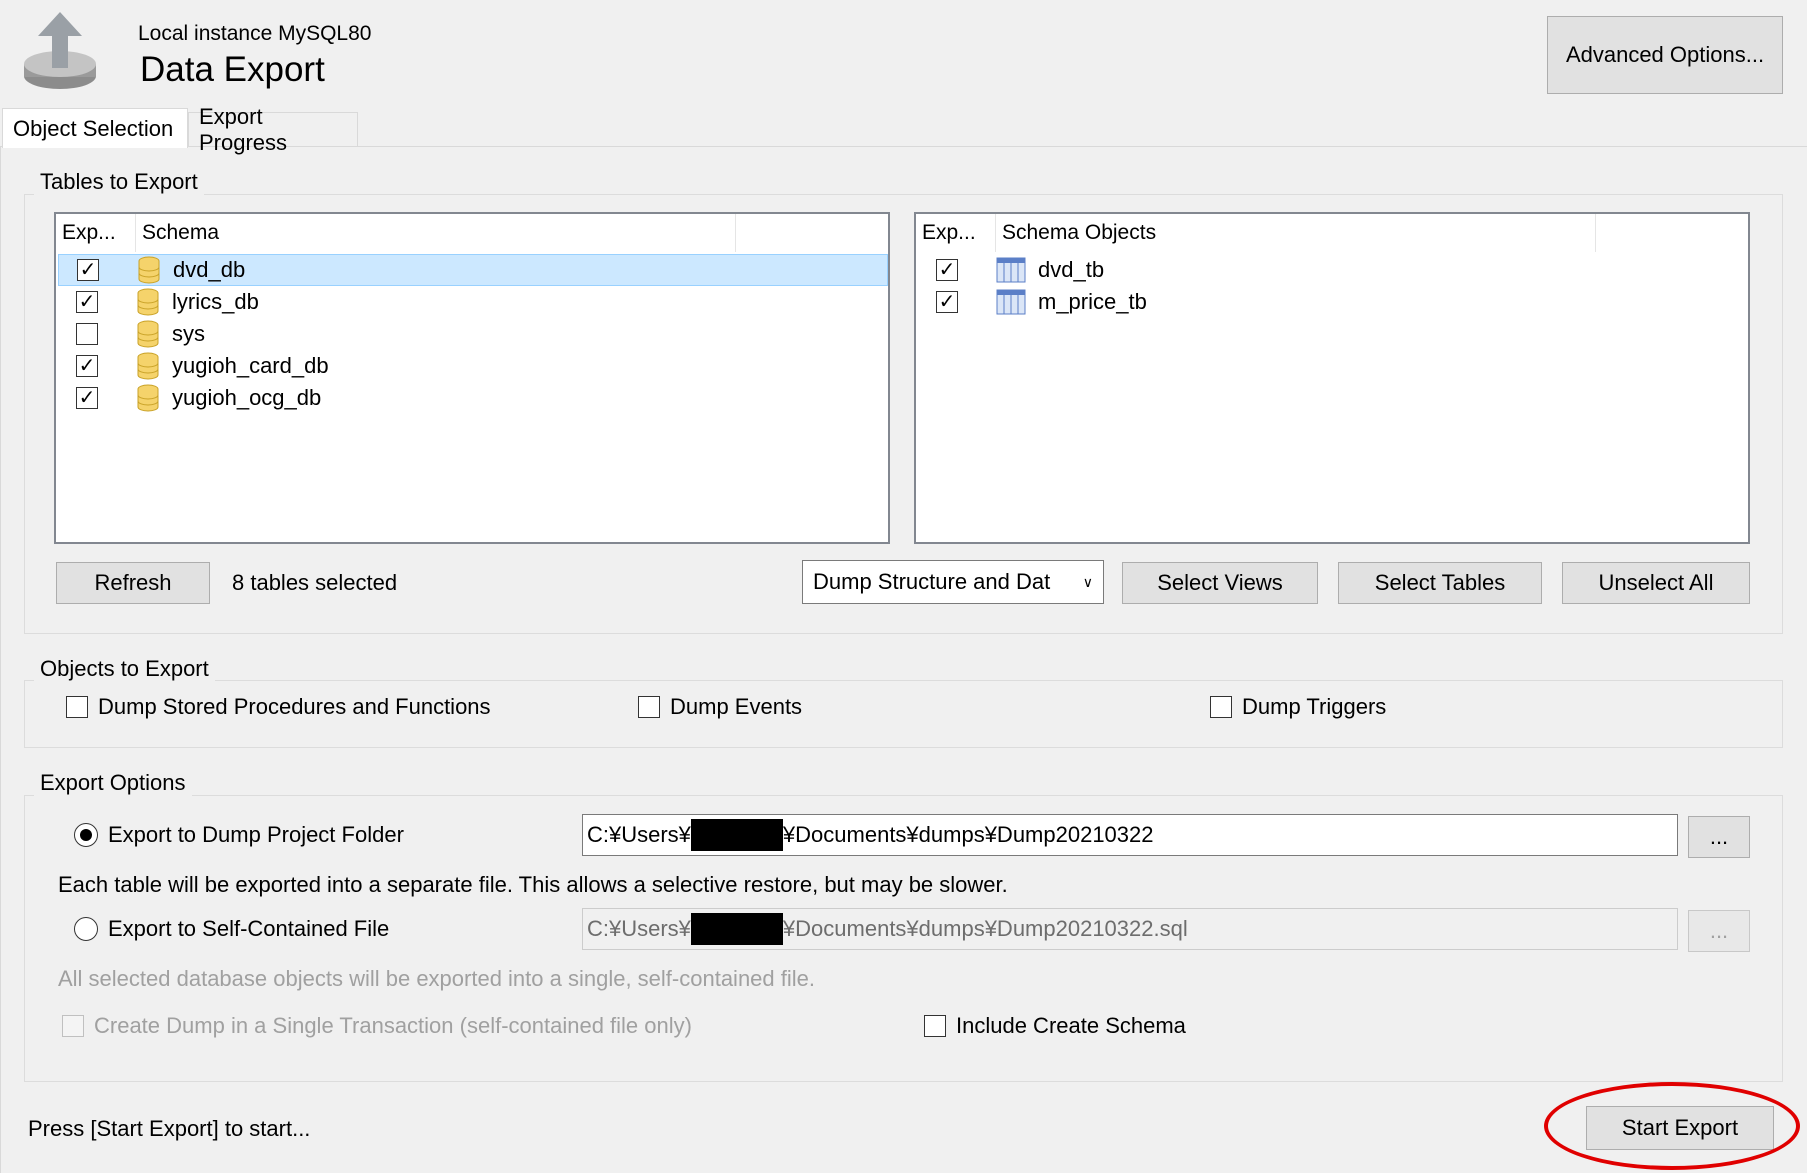 The height and width of the screenshot is (1173, 1807). What do you see at coordinates (73, 1026) in the screenshot?
I see `single-transaction-checkbox` at bounding box center [73, 1026].